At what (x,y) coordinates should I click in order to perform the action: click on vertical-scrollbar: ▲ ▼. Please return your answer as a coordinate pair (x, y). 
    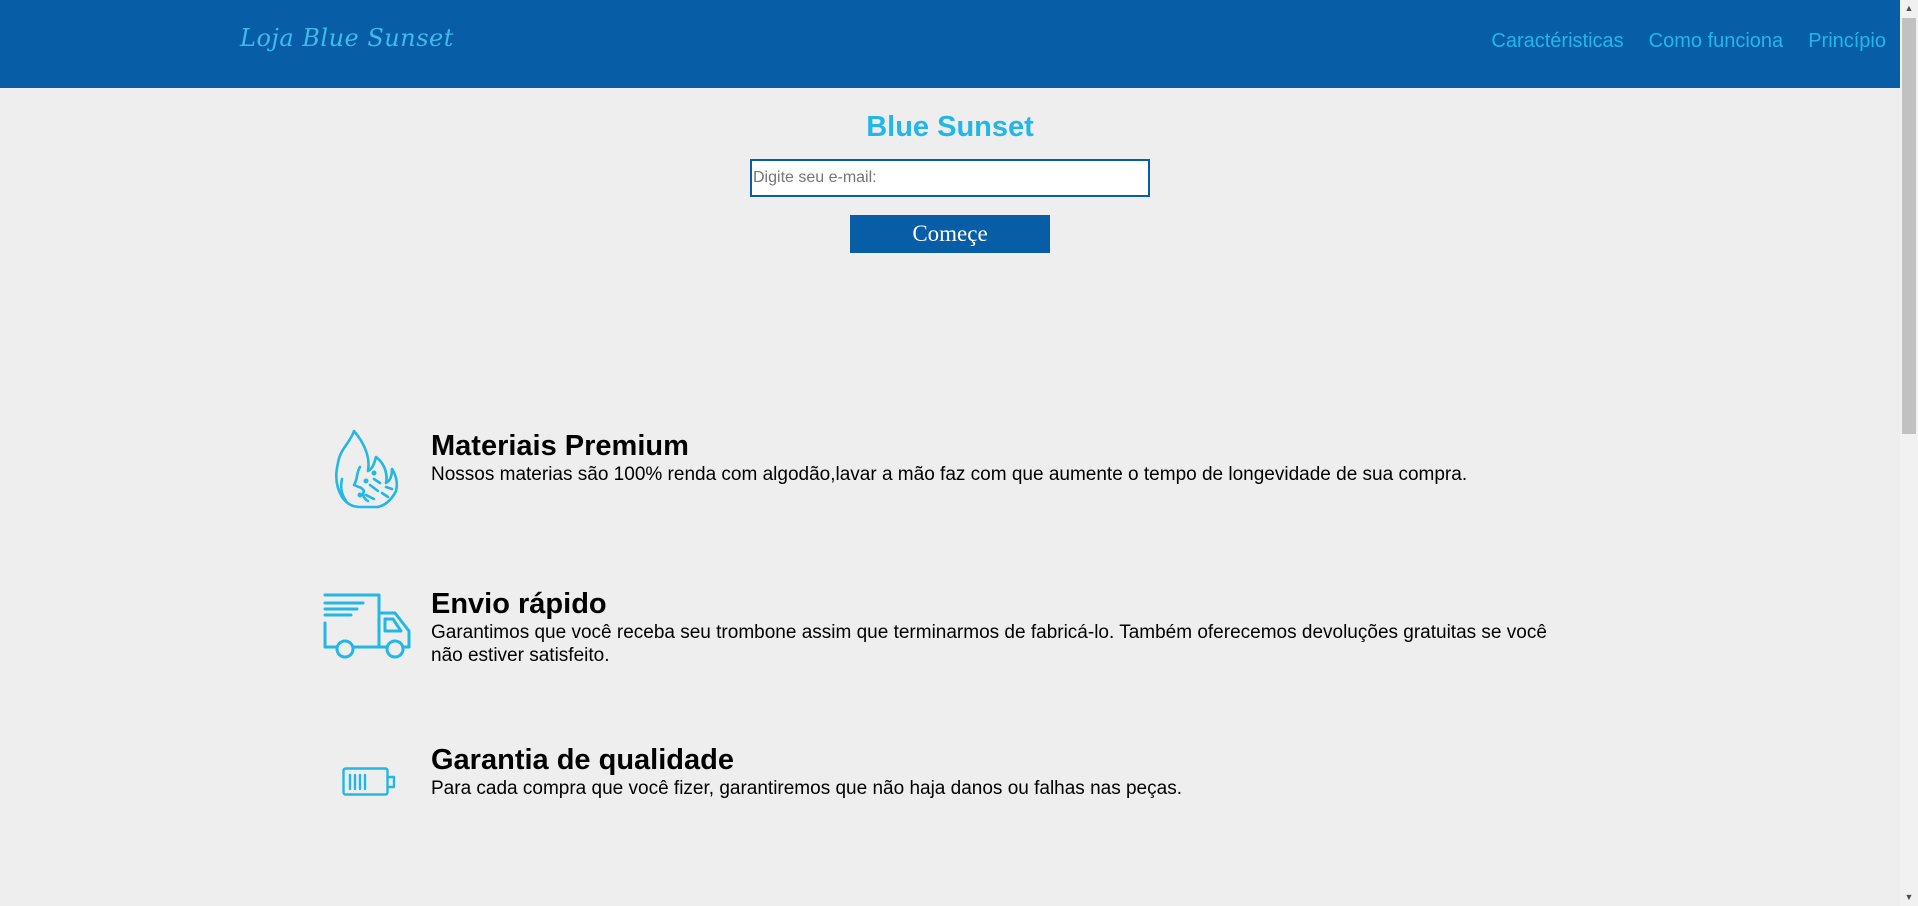
    Looking at the image, I should click on (1909, 453).